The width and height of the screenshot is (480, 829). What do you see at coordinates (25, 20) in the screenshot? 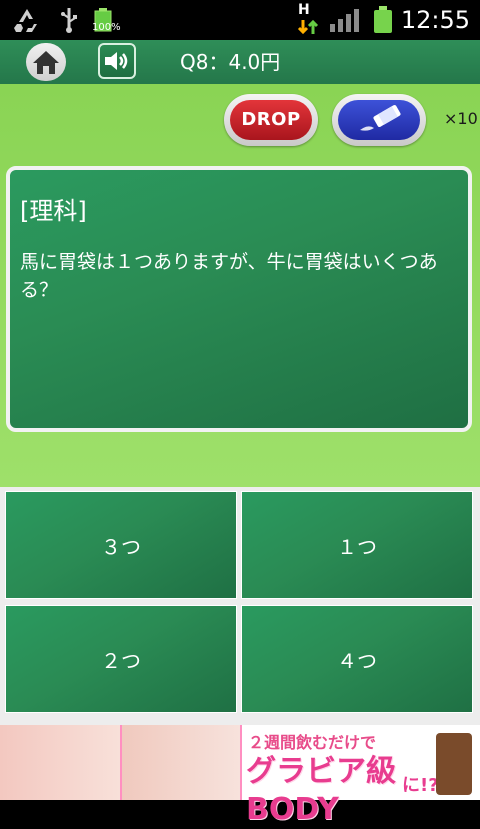
I see `recycle-icon` at bounding box center [25, 20].